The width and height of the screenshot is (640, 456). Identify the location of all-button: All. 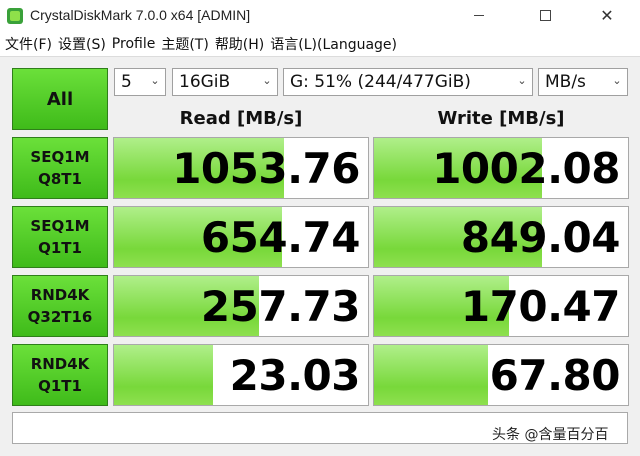
(60, 99).